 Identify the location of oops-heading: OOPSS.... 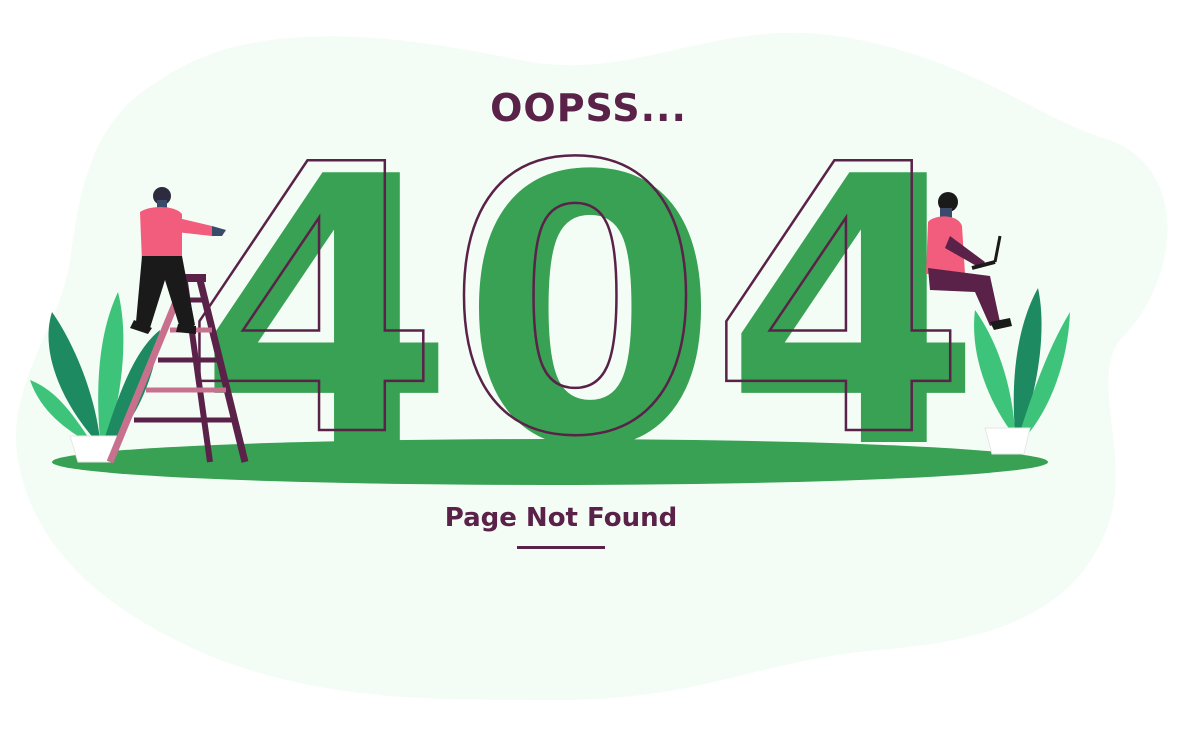
(588, 108).